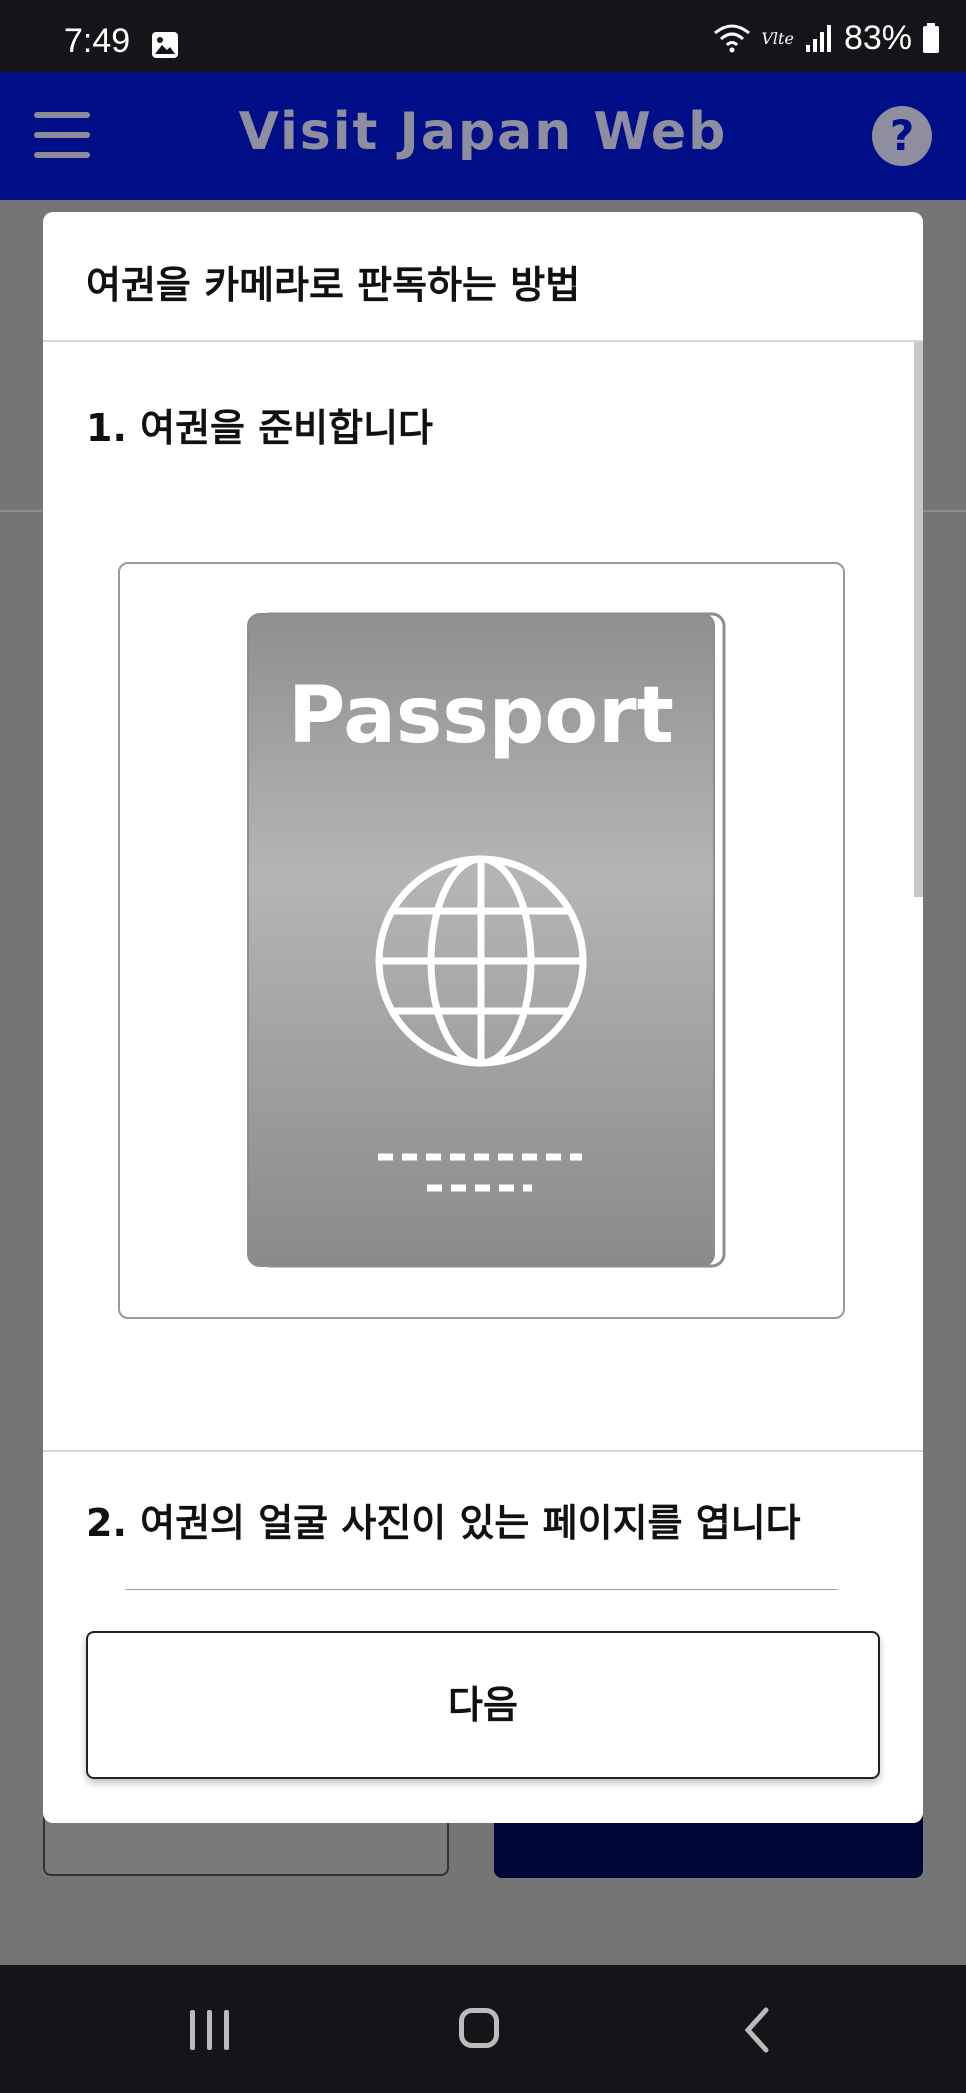  I want to click on step-divider, so click(483, 1451).